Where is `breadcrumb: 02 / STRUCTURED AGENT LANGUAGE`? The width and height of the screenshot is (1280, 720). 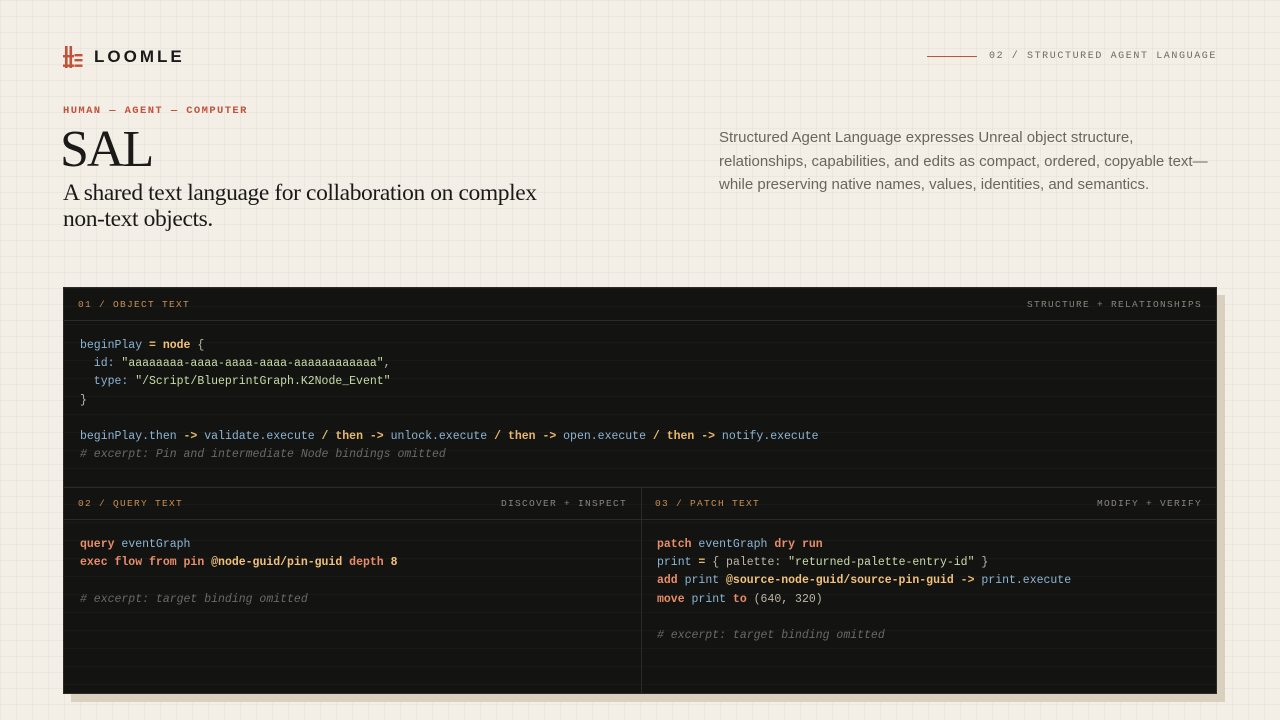
breadcrumb: 02 / STRUCTURED AGENT LANGUAGE is located at coordinates (1071, 56).